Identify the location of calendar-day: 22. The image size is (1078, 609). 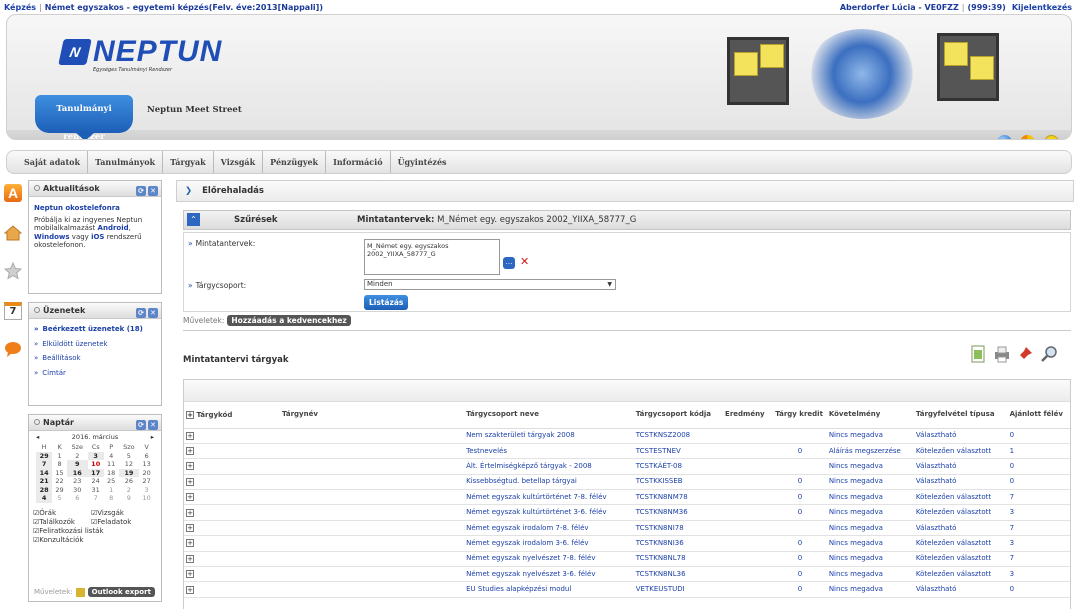
(59, 481).